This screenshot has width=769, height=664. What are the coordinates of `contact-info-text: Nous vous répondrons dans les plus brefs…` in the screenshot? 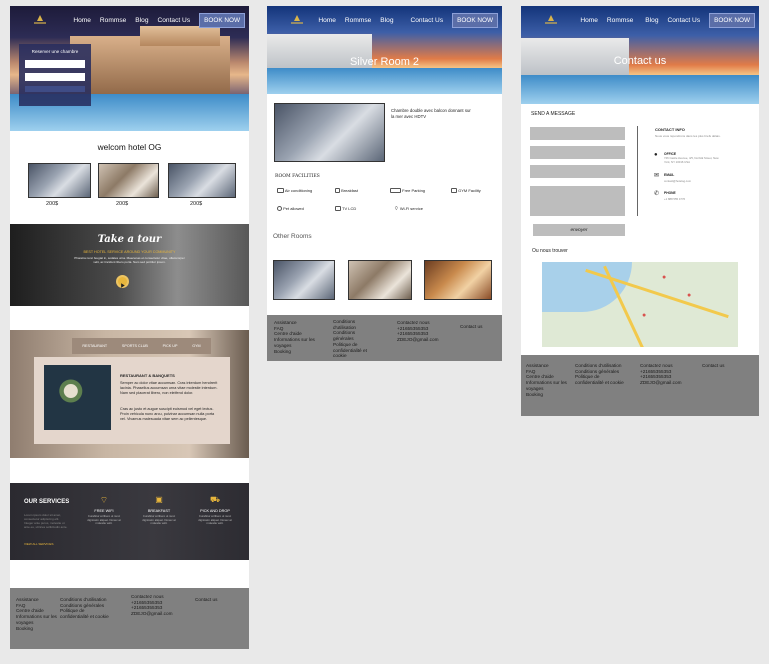 It's located at (688, 136).